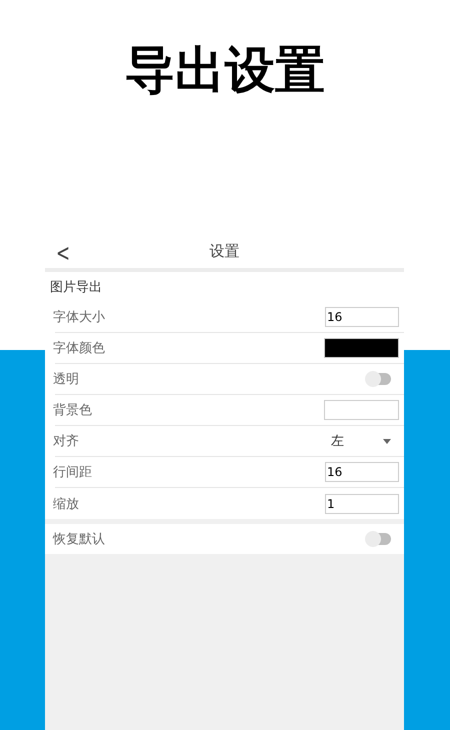 The height and width of the screenshot is (730, 450). I want to click on setting-label: 恢复默认, so click(79, 539).